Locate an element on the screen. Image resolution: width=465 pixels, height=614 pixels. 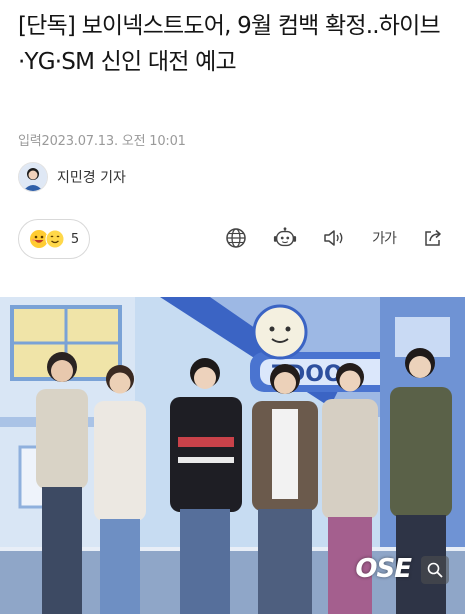
summary-bot-button is located at coordinates (285, 238).